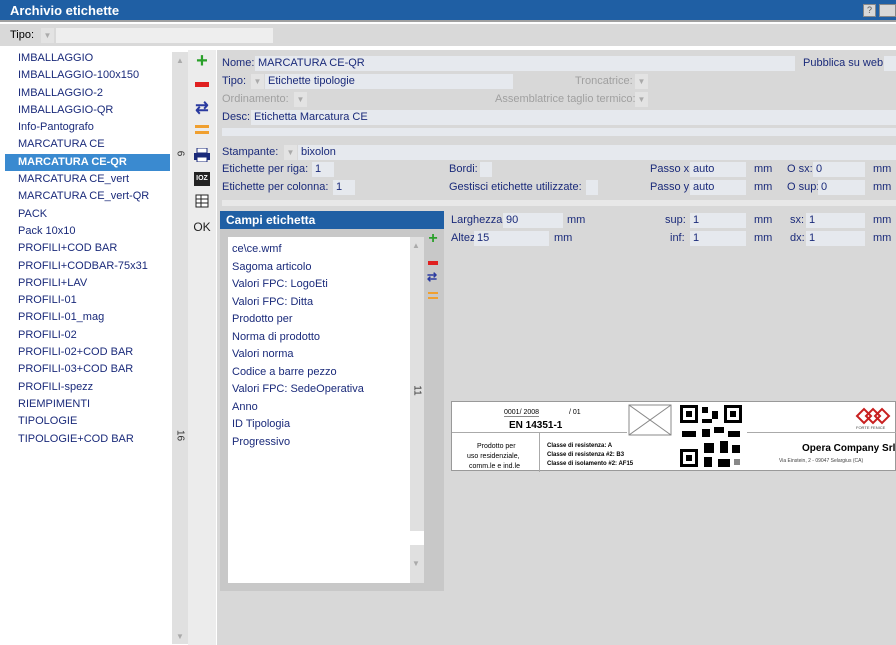 The width and height of the screenshot is (896, 645). I want to click on tipo-filter-dropdown-arrow: ▼, so click(47, 35).